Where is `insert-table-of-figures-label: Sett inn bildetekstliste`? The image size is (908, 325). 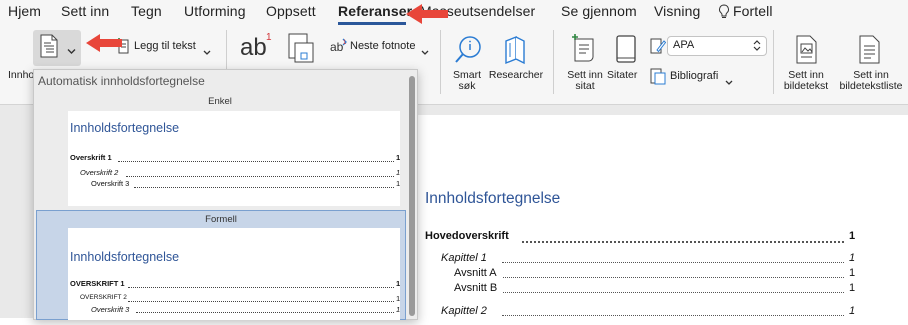
insert-table-of-figures-label: Sett inn bildetekstliste is located at coordinates (871, 81).